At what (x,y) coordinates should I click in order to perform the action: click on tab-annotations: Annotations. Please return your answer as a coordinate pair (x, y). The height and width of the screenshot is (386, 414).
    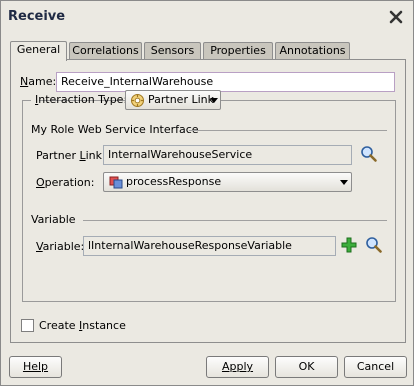
    Looking at the image, I should click on (312, 51).